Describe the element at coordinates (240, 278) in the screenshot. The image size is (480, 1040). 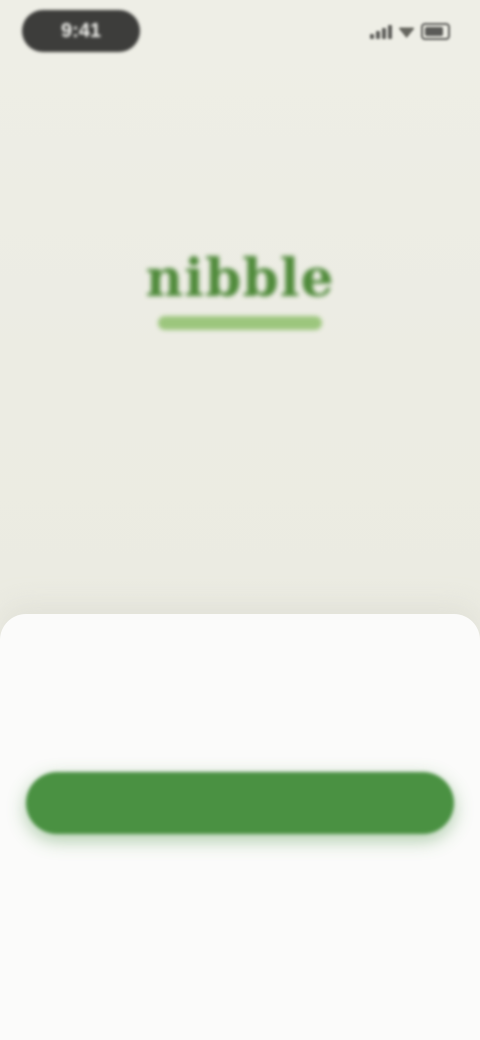
I see `logo-wordmark: nibble` at that location.